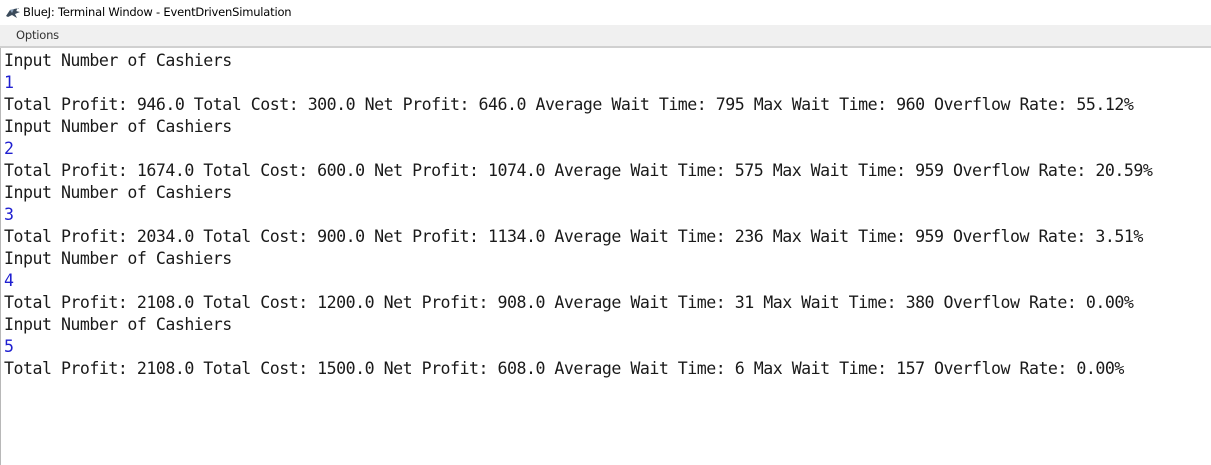  What do you see at coordinates (37, 35) in the screenshot?
I see `menu-options: Options` at bounding box center [37, 35].